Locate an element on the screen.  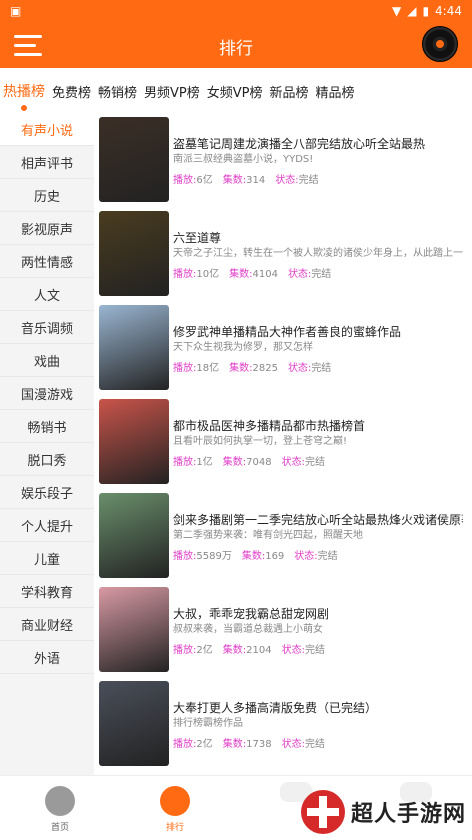
episodes-value: 1738 is located at coordinates (259, 744).